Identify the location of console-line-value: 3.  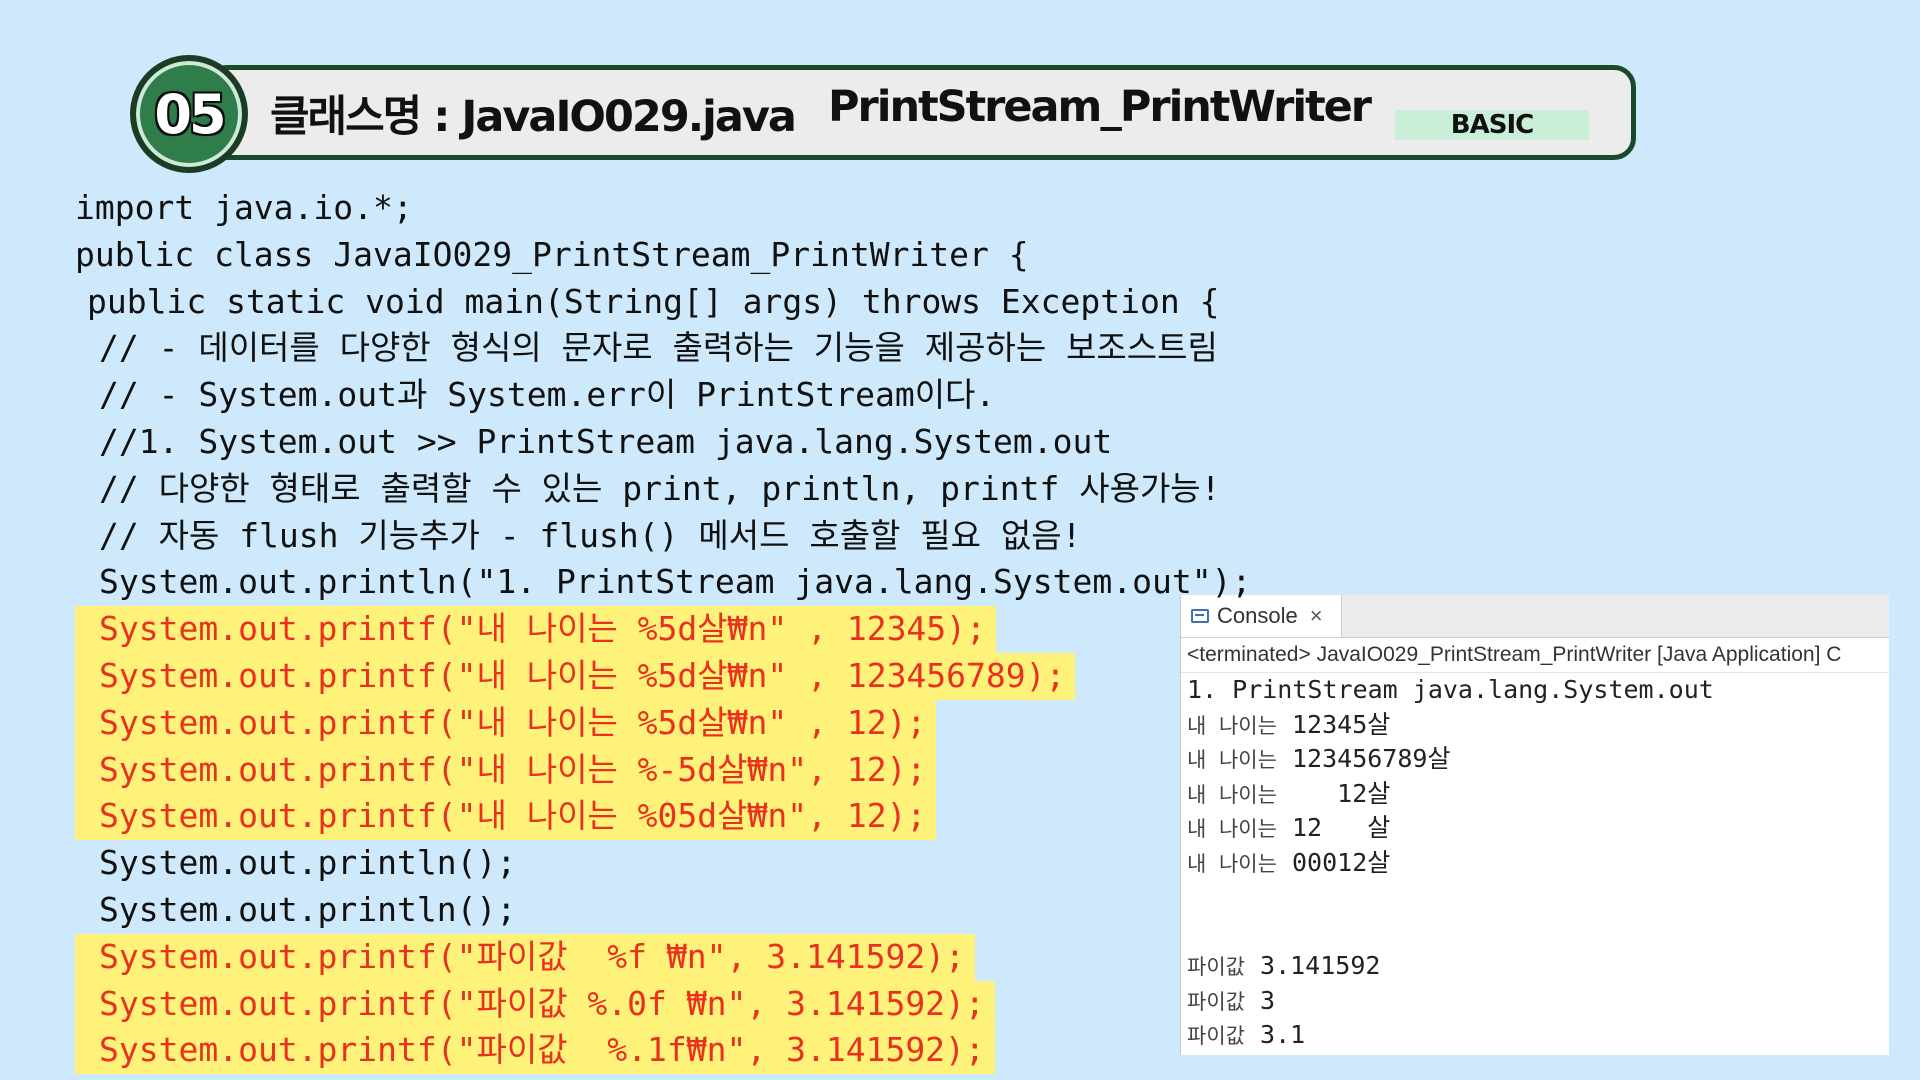
(1260, 1000).